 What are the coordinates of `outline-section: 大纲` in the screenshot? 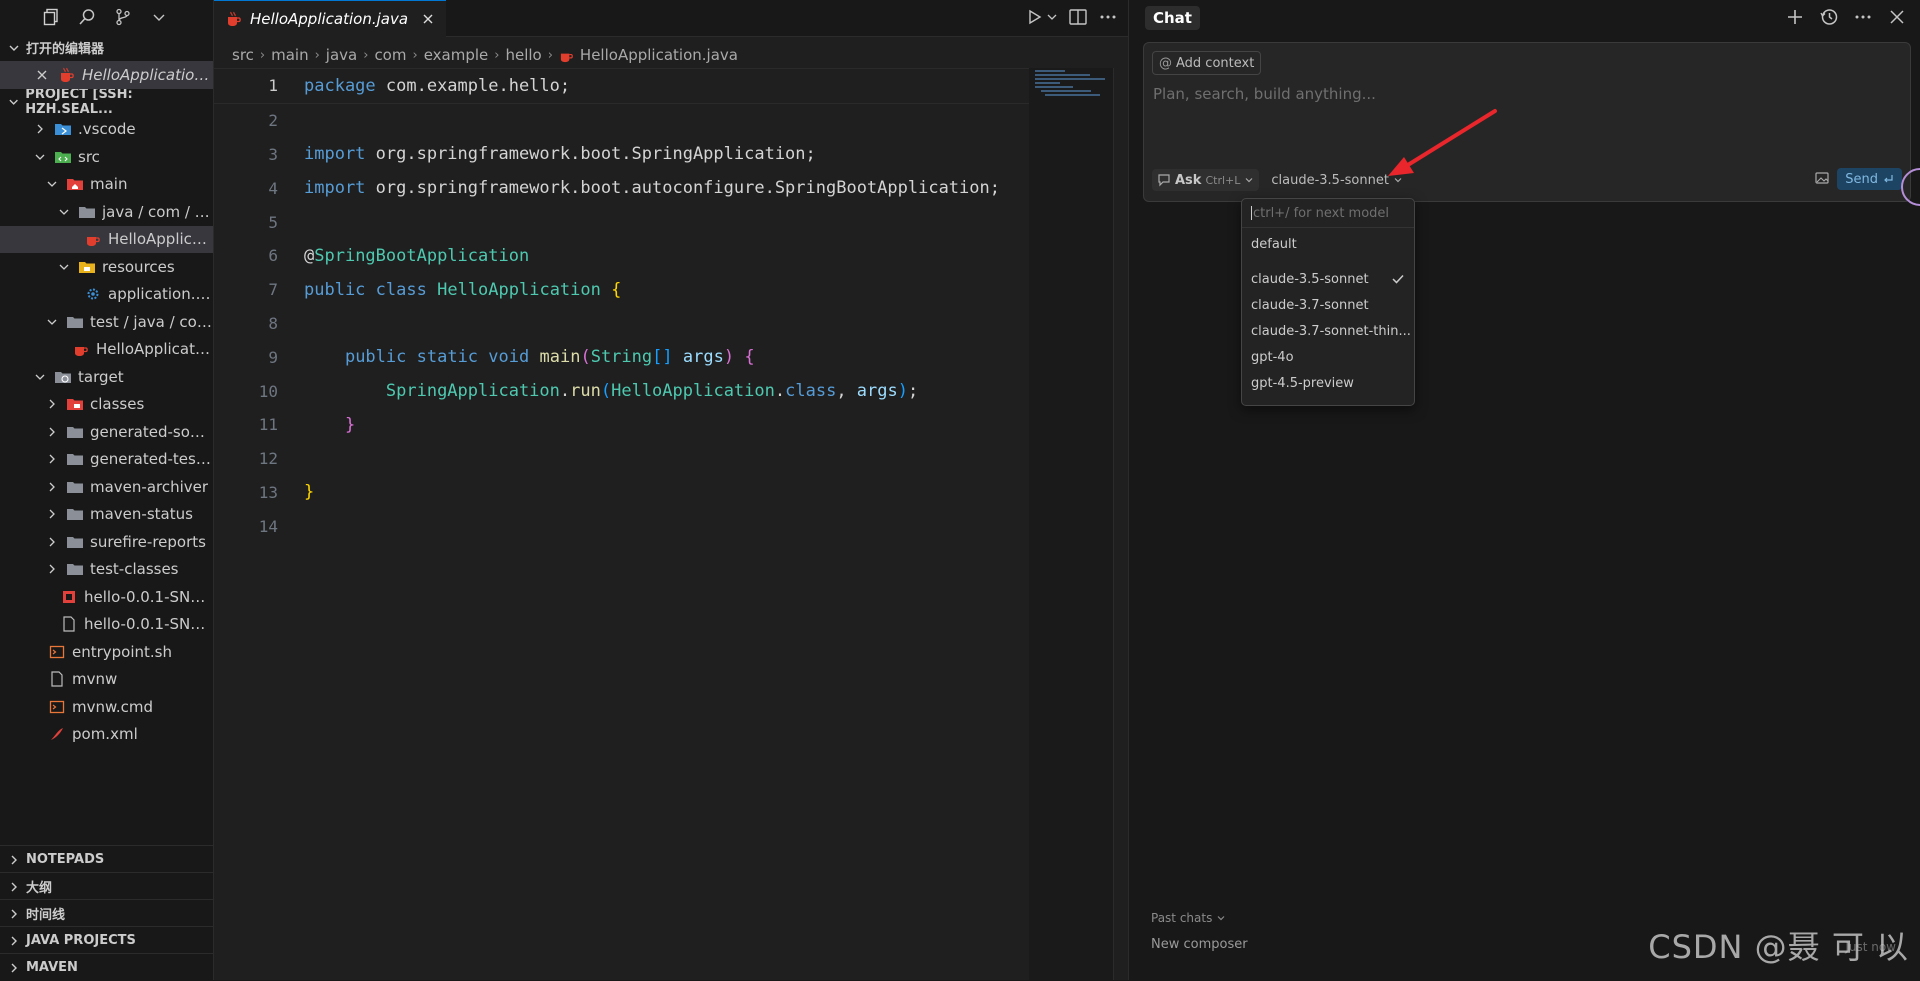 It's located at (110, 886).